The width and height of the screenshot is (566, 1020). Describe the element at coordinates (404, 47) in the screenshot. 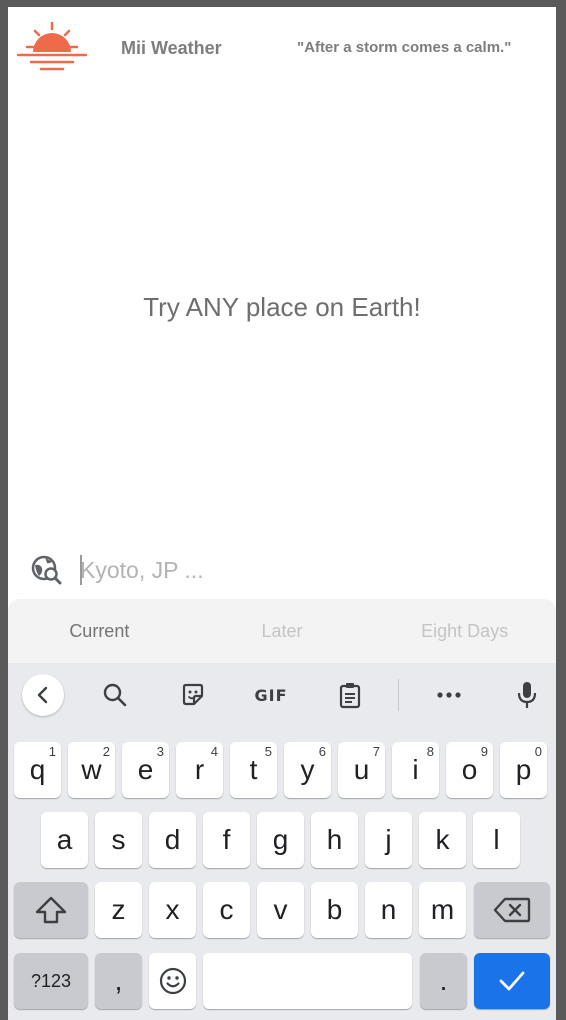

I see `header-quote: "After a storm comes a calm."` at that location.